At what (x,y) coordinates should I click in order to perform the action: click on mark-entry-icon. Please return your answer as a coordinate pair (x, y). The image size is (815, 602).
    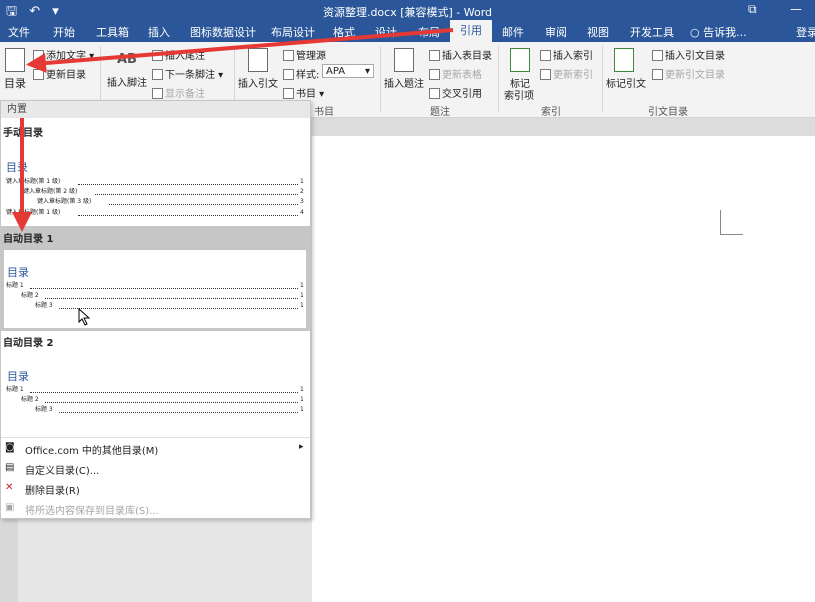
    Looking at the image, I should click on (520, 60).